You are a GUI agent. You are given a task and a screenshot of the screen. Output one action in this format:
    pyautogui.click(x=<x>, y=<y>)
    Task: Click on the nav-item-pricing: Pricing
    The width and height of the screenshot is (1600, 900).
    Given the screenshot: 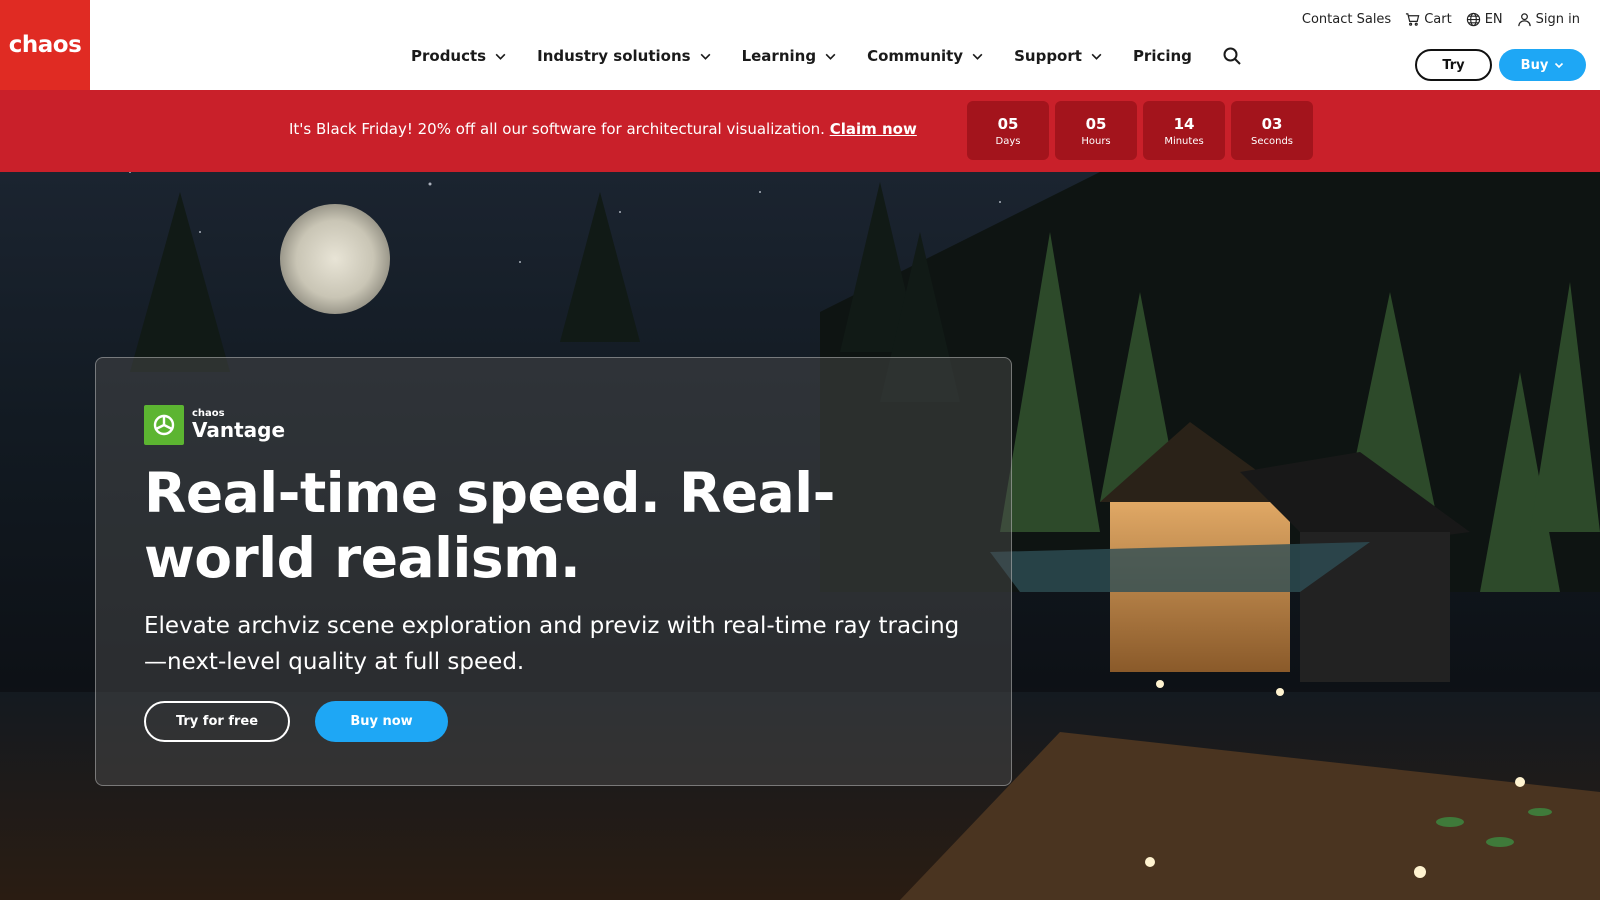 What is the action you would take?
    pyautogui.click(x=1162, y=56)
    